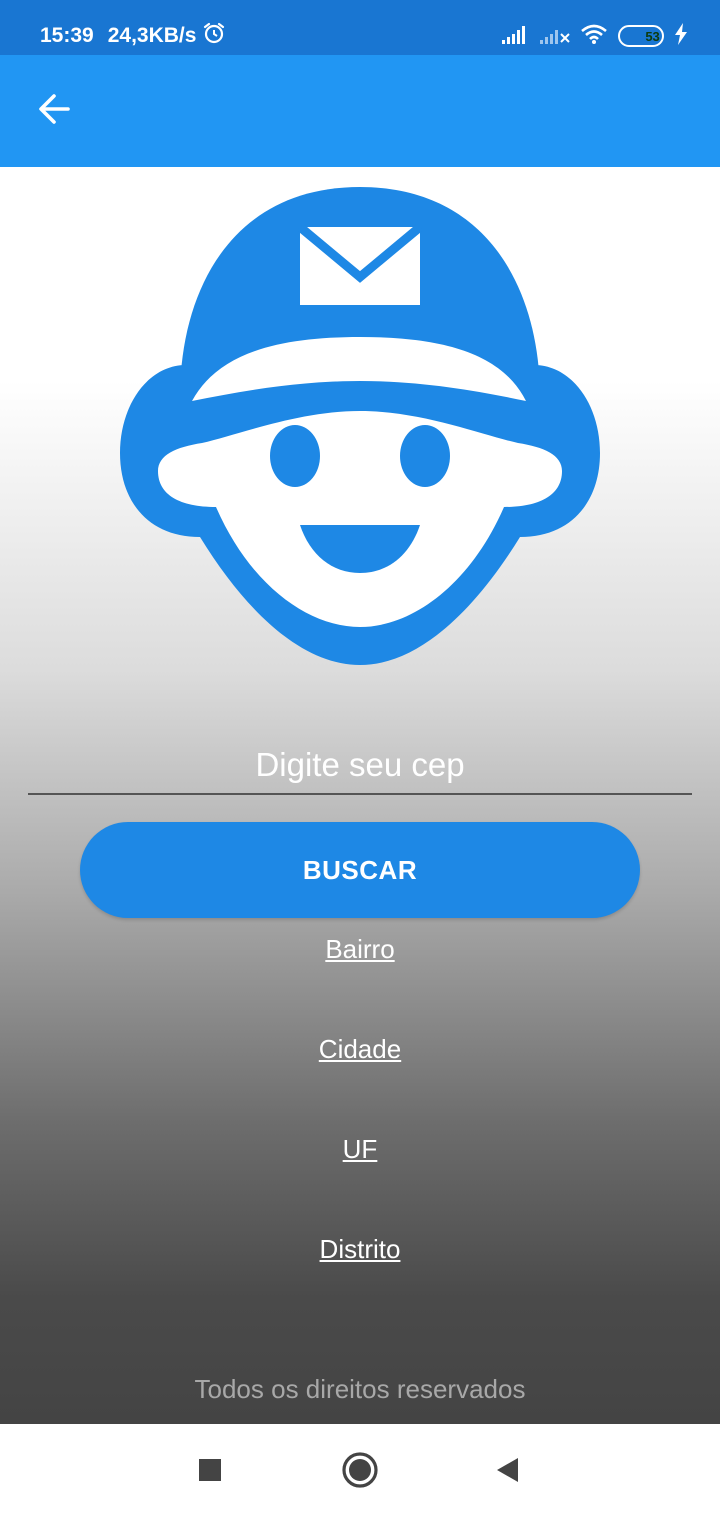 The height and width of the screenshot is (1520, 720). What do you see at coordinates (360, 1389) in the screenshot?
I see `footer-text: Todos os direitos reservados` at bounding box center [360, 1389].